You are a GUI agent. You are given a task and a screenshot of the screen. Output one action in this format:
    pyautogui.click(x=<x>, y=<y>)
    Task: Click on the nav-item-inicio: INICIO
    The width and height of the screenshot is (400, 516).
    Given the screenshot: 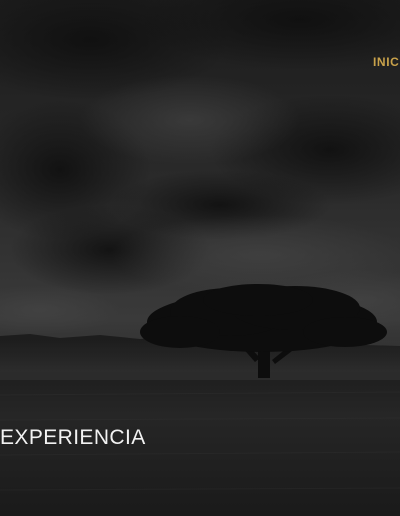 What is the action you would take?
    pyautogui.click(x=386, y=62)
    